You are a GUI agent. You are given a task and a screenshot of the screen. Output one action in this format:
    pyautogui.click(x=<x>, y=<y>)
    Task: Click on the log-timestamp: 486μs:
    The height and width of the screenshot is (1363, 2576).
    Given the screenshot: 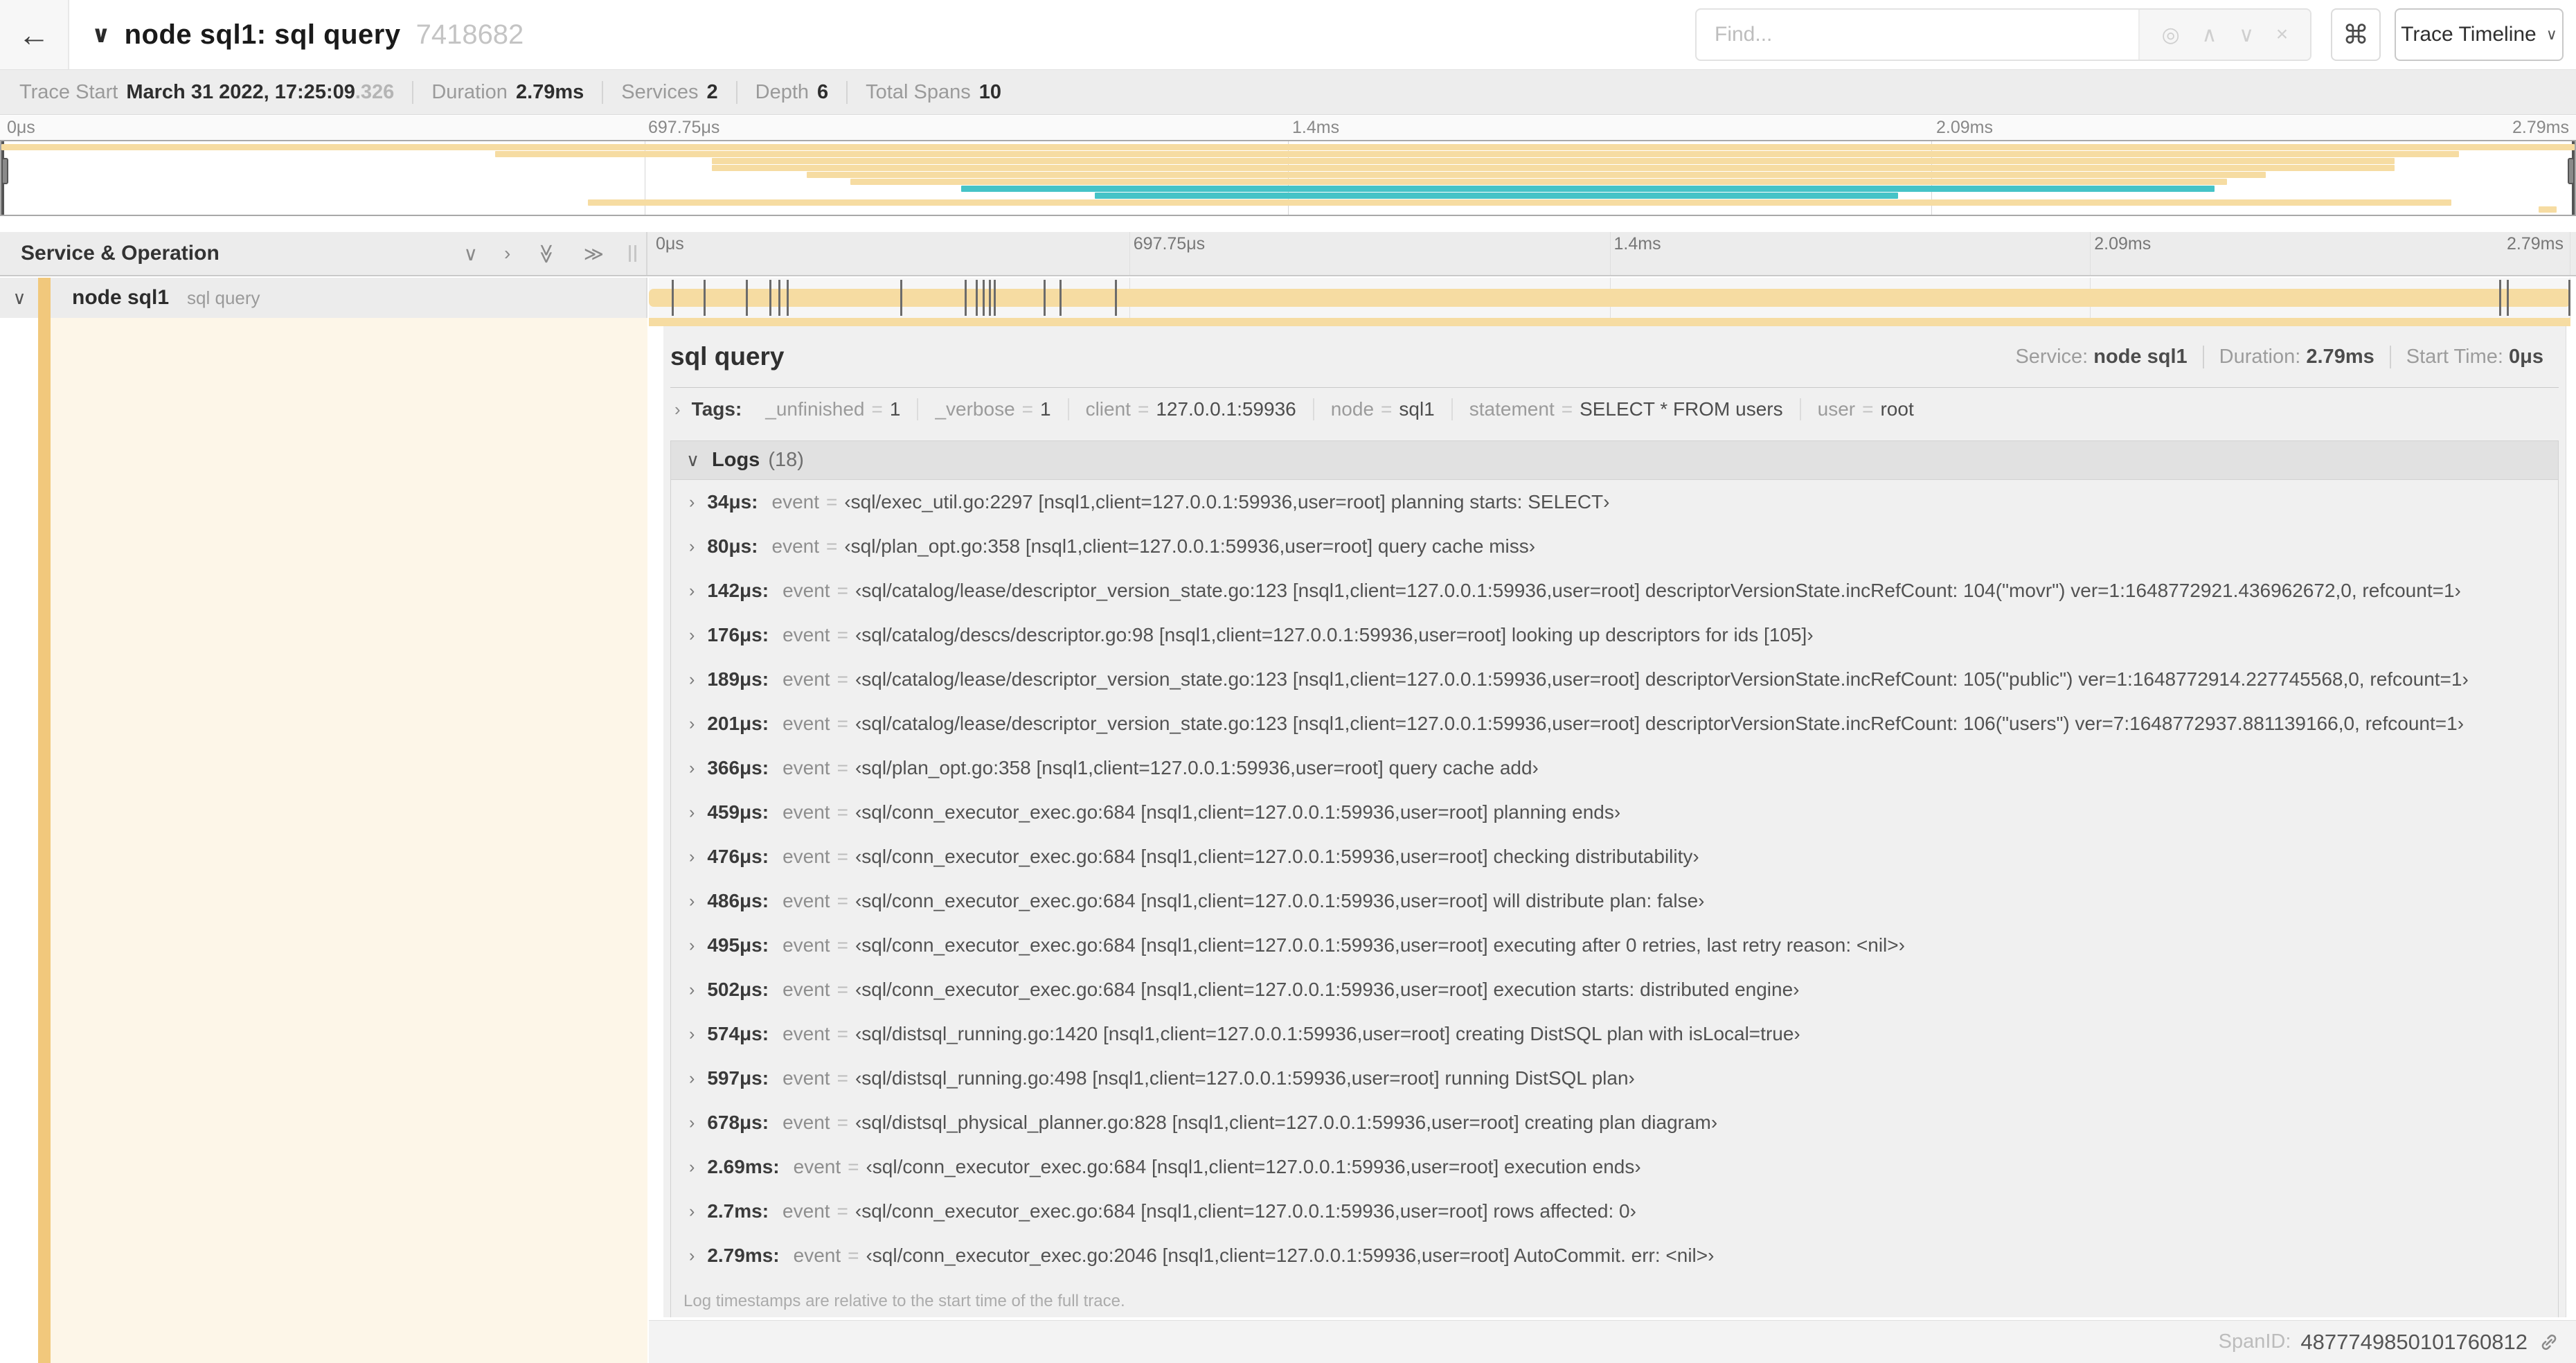 What is the action you would take?
    pyautogui.click(x=738, y=900)
    